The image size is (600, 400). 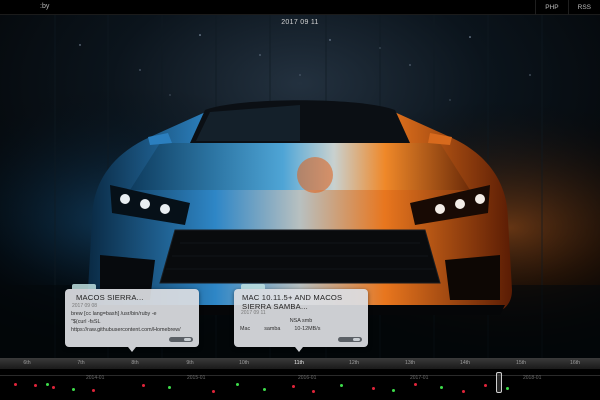 What do you see at coordinates (583, 7) in the screenshot?
I see `nav-link-rss: RSS` at bounding box center [583, 7].